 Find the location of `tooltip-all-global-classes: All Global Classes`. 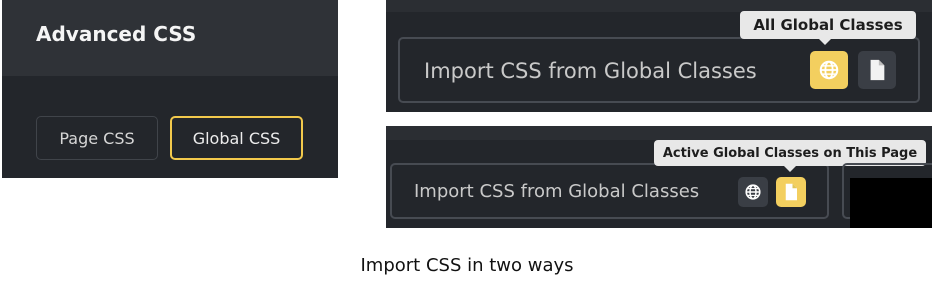

tooltip-all-global-classes: All Global Classes is located at coordinates (828, 28).